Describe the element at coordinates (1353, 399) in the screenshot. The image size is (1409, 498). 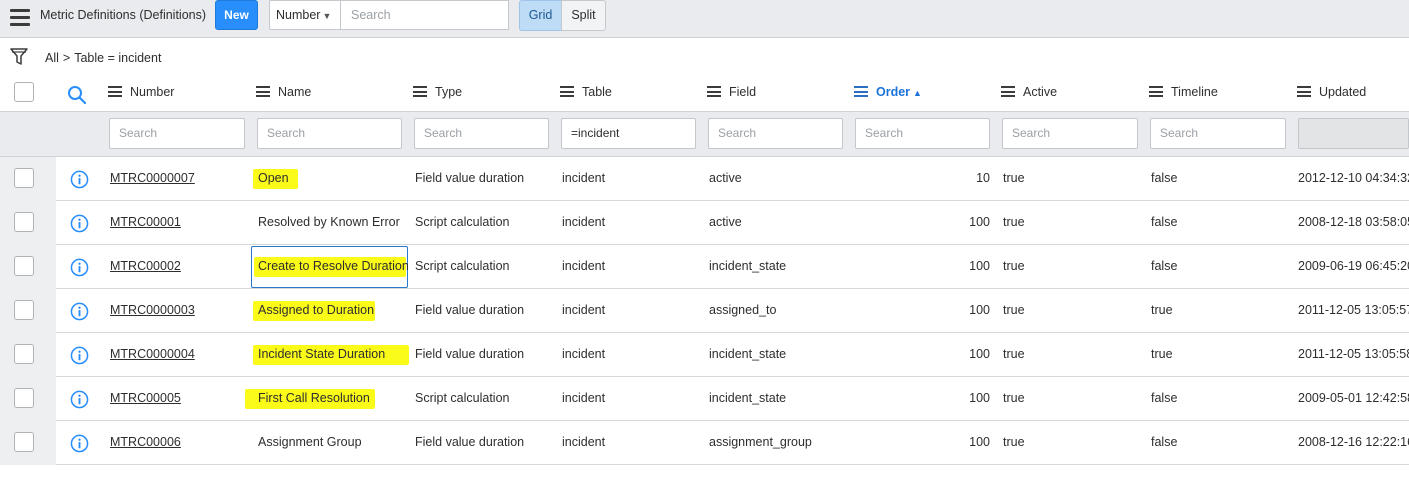
I see `updated-cell: 2009-05-01 12:42:58` at that location.